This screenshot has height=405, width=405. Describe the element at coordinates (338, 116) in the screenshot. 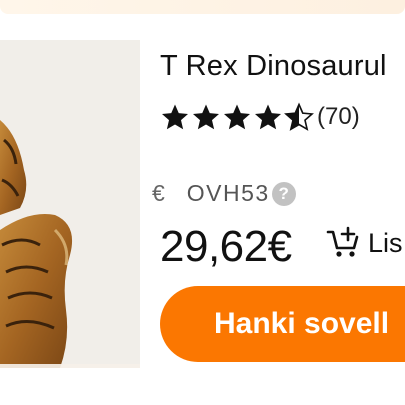

I see `review-count: (70)` at that location.